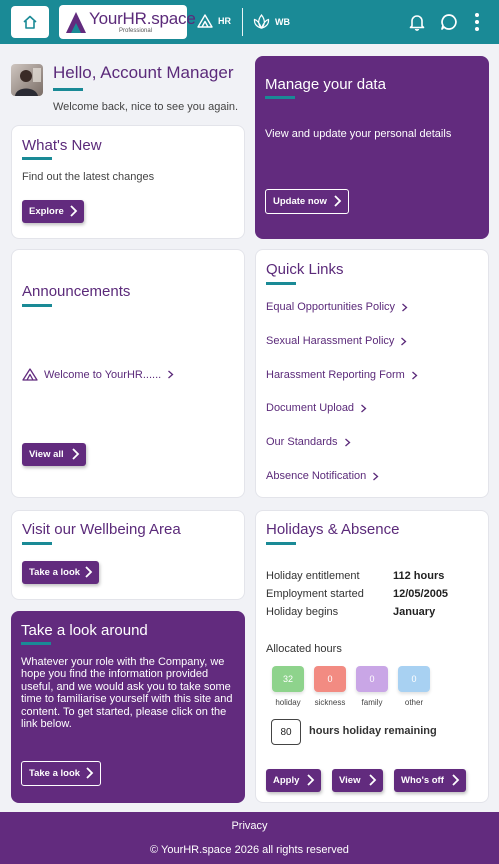 This screenshot has width=499, height=864. Describe the element at coordinates (350, 780) in the screenshot. I see `view-label: View` at that location.